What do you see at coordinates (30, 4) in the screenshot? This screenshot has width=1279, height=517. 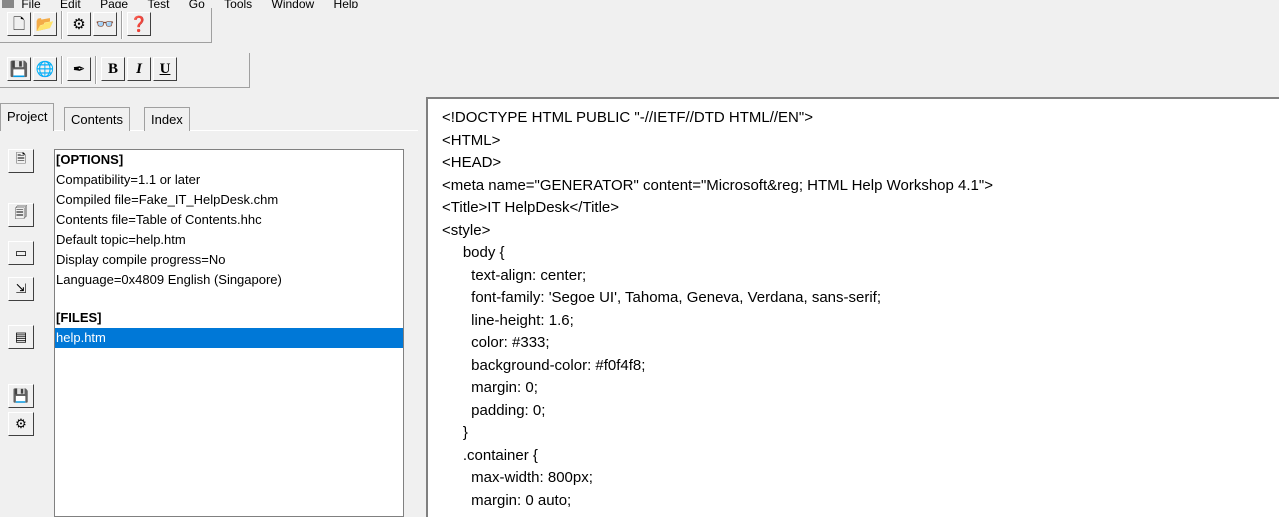 I see `menu-file: File` at bounding box center [30, 4].